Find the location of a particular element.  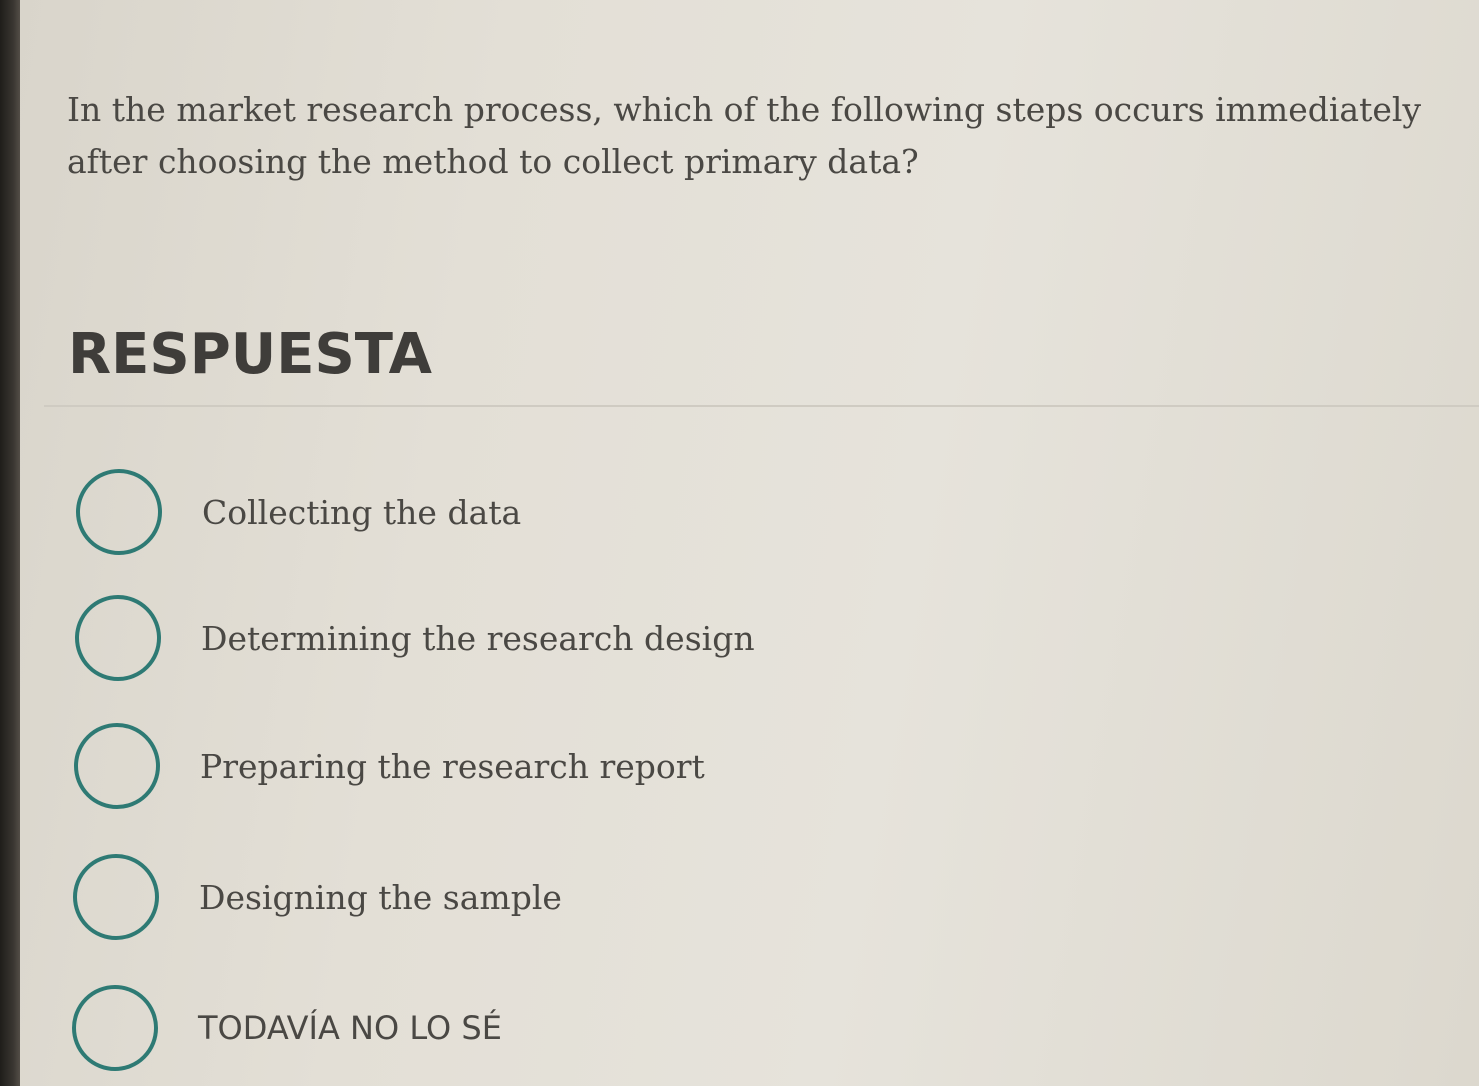

option-label: Preparing the research report is located at coordinates (452, 766).